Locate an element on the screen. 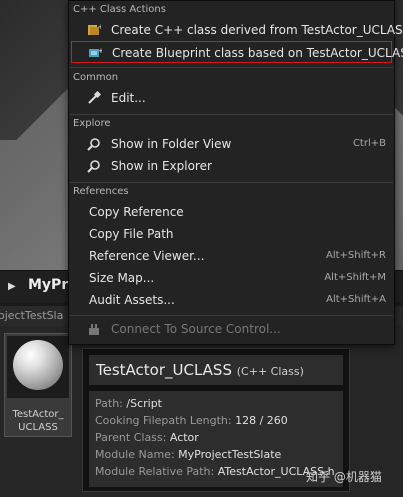 This screenshot has width=403, height=497. tooltip-value: MyProjectTestSlate is located at coordinates (230, 454).